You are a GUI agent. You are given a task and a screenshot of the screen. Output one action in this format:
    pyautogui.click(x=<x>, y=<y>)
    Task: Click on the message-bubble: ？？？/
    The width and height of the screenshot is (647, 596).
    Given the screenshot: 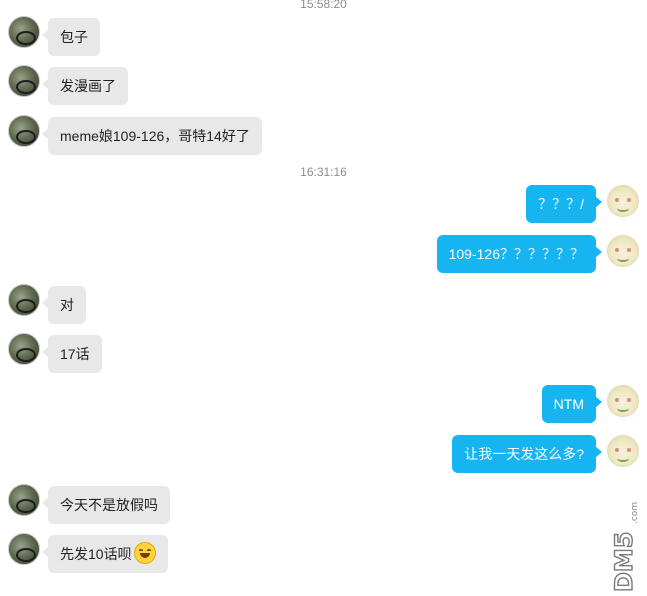 What is the action you would take?
    pyautogui.click(x=564, y=204)
    